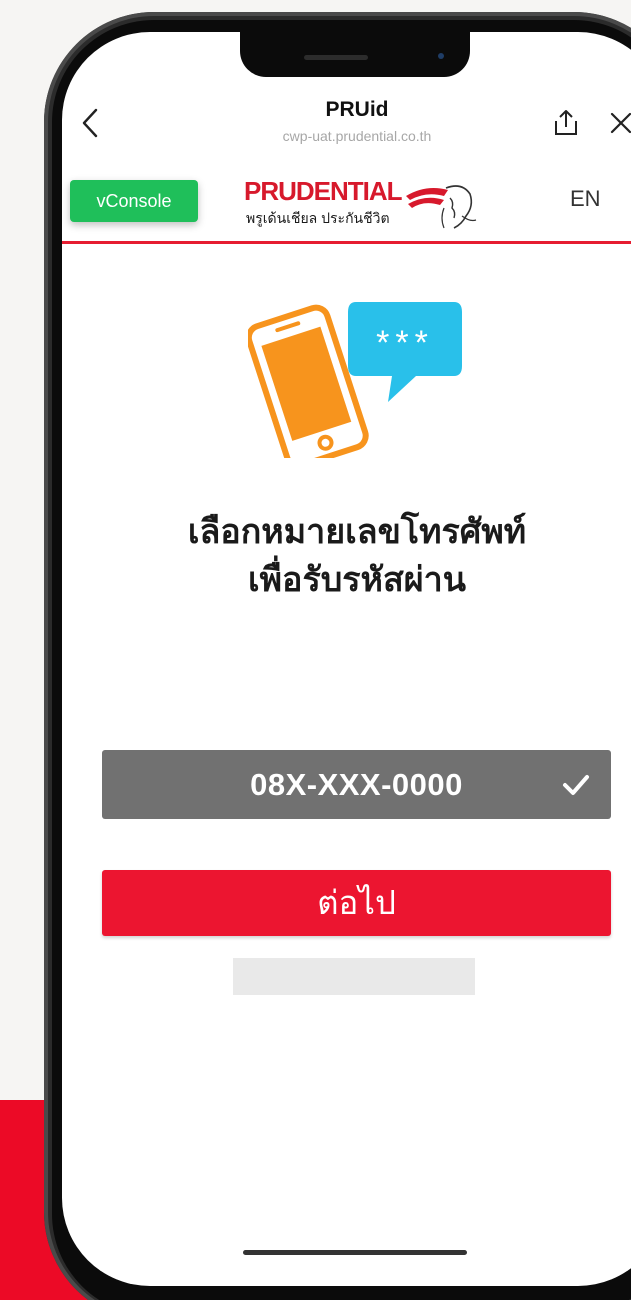 This screenshot has height=1300, width=631. What do you see at coordinates (357, 532) in the screenshot?
I see `headline-line-1: เลือกหมายเลขโทรศัพท์` at bounding box center [357, 532].